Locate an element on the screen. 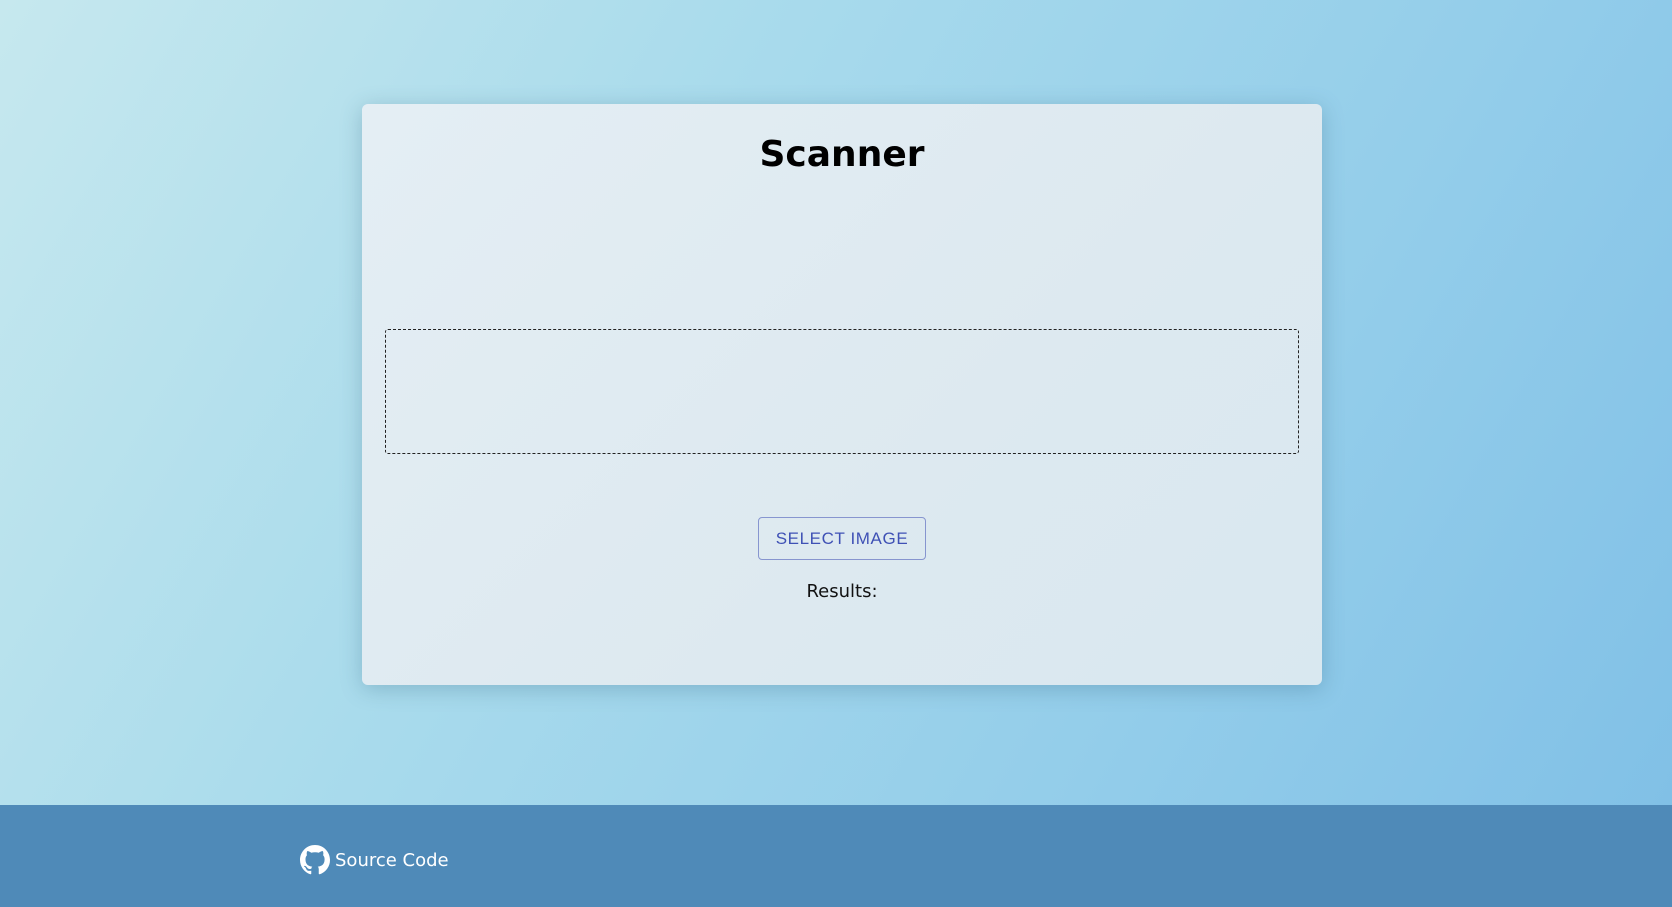 The image size is (1672, 907). results-label: Results: is located at coordinates (842, 591).